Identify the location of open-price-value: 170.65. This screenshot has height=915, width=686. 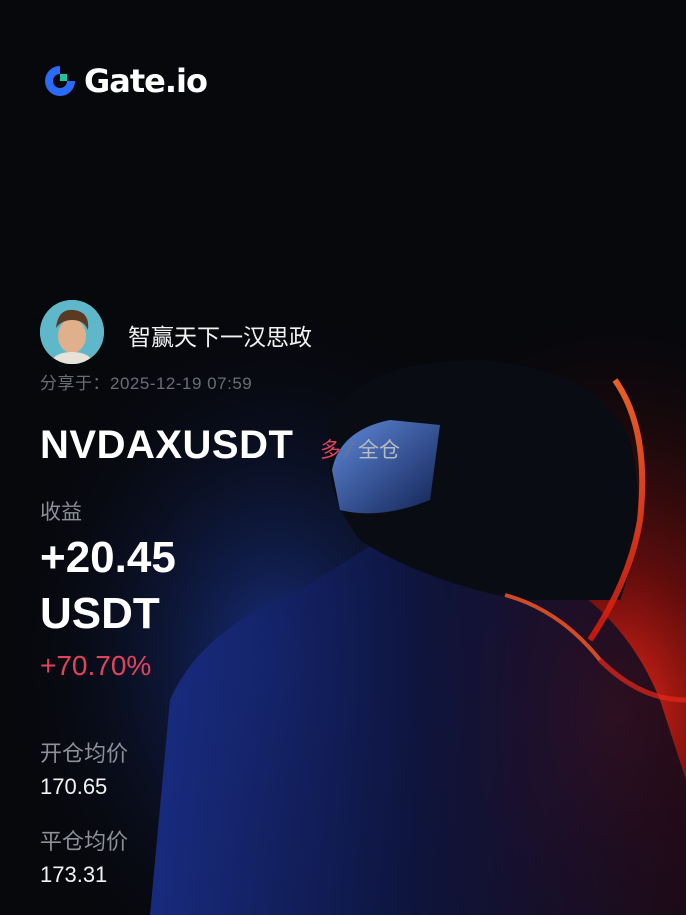
(74, 786).